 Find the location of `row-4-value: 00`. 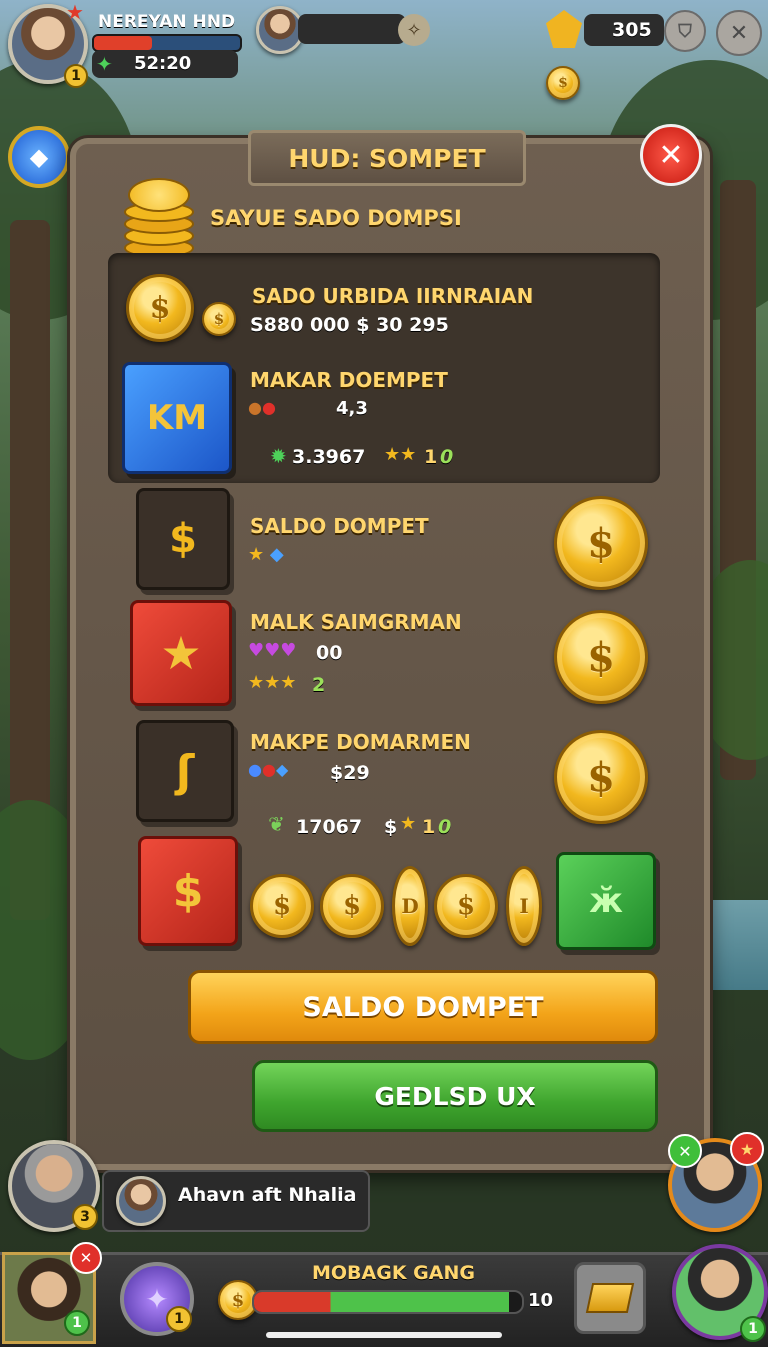

row-4-value: 00 is located at coordinates (329, 653).